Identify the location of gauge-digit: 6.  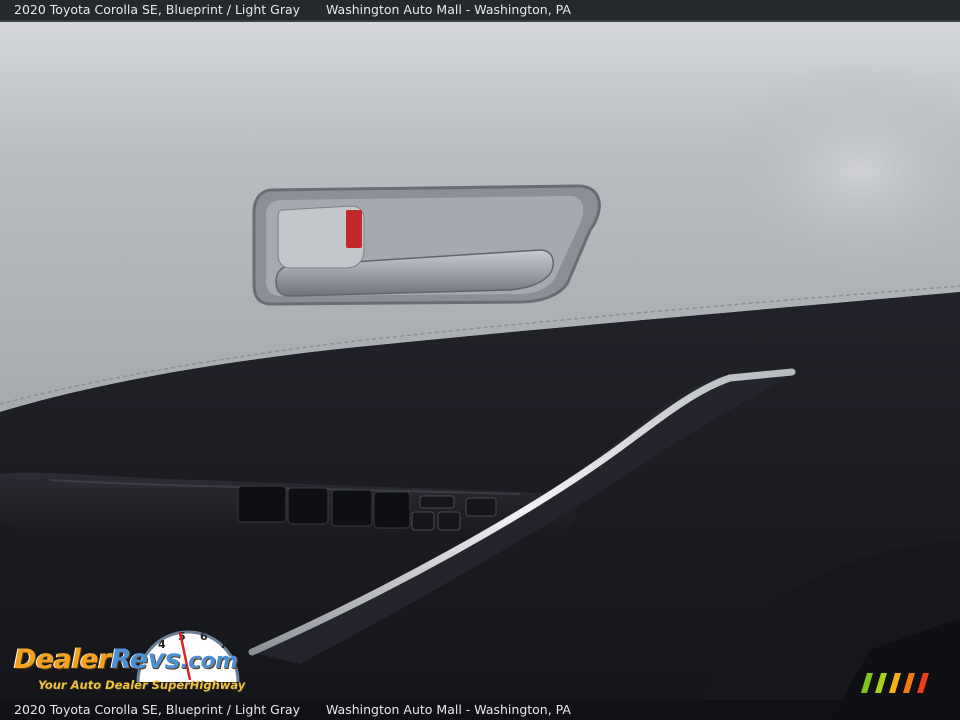
(204, 636).